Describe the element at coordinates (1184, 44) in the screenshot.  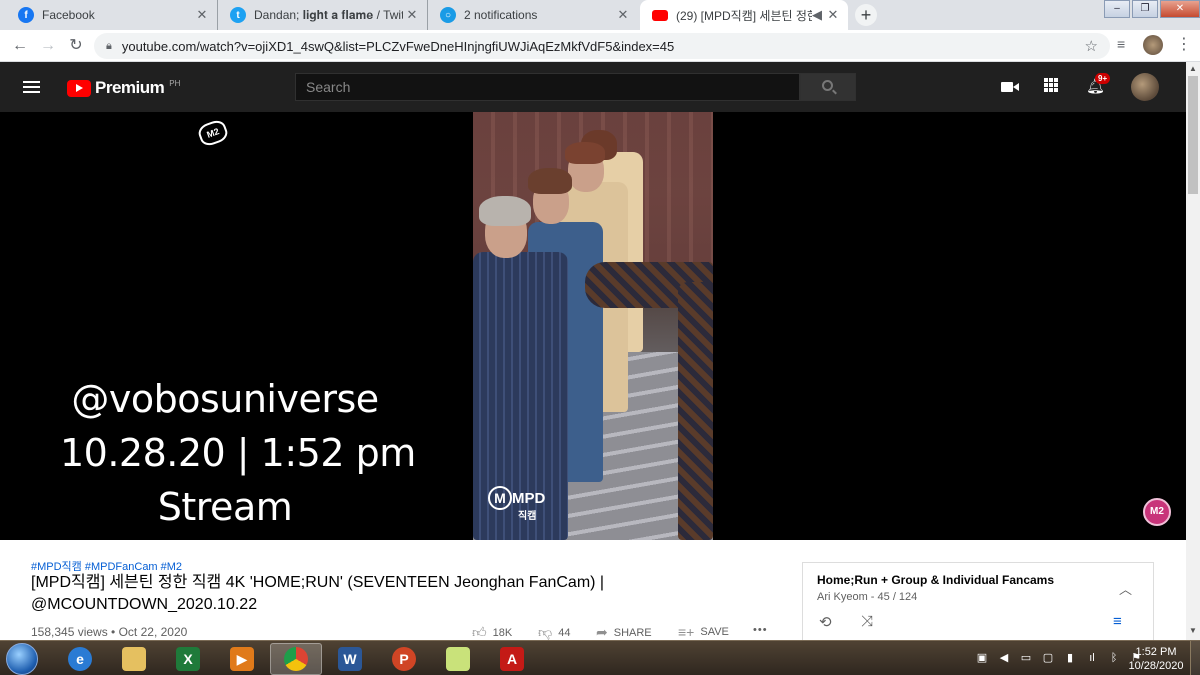
I see `kebab-menu-icon: ⋮` at that location.